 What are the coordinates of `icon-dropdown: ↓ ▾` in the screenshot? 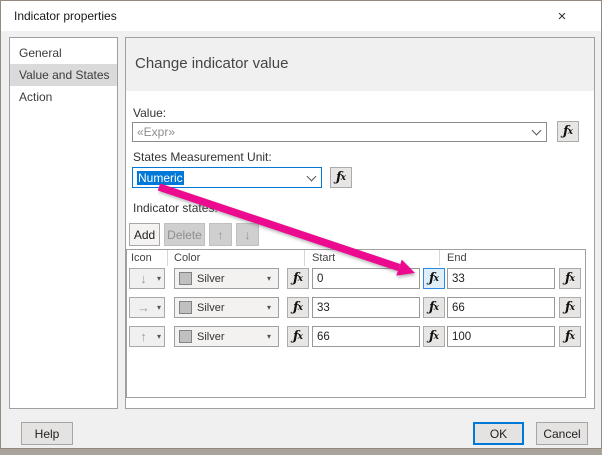 It's located at (147, 278).